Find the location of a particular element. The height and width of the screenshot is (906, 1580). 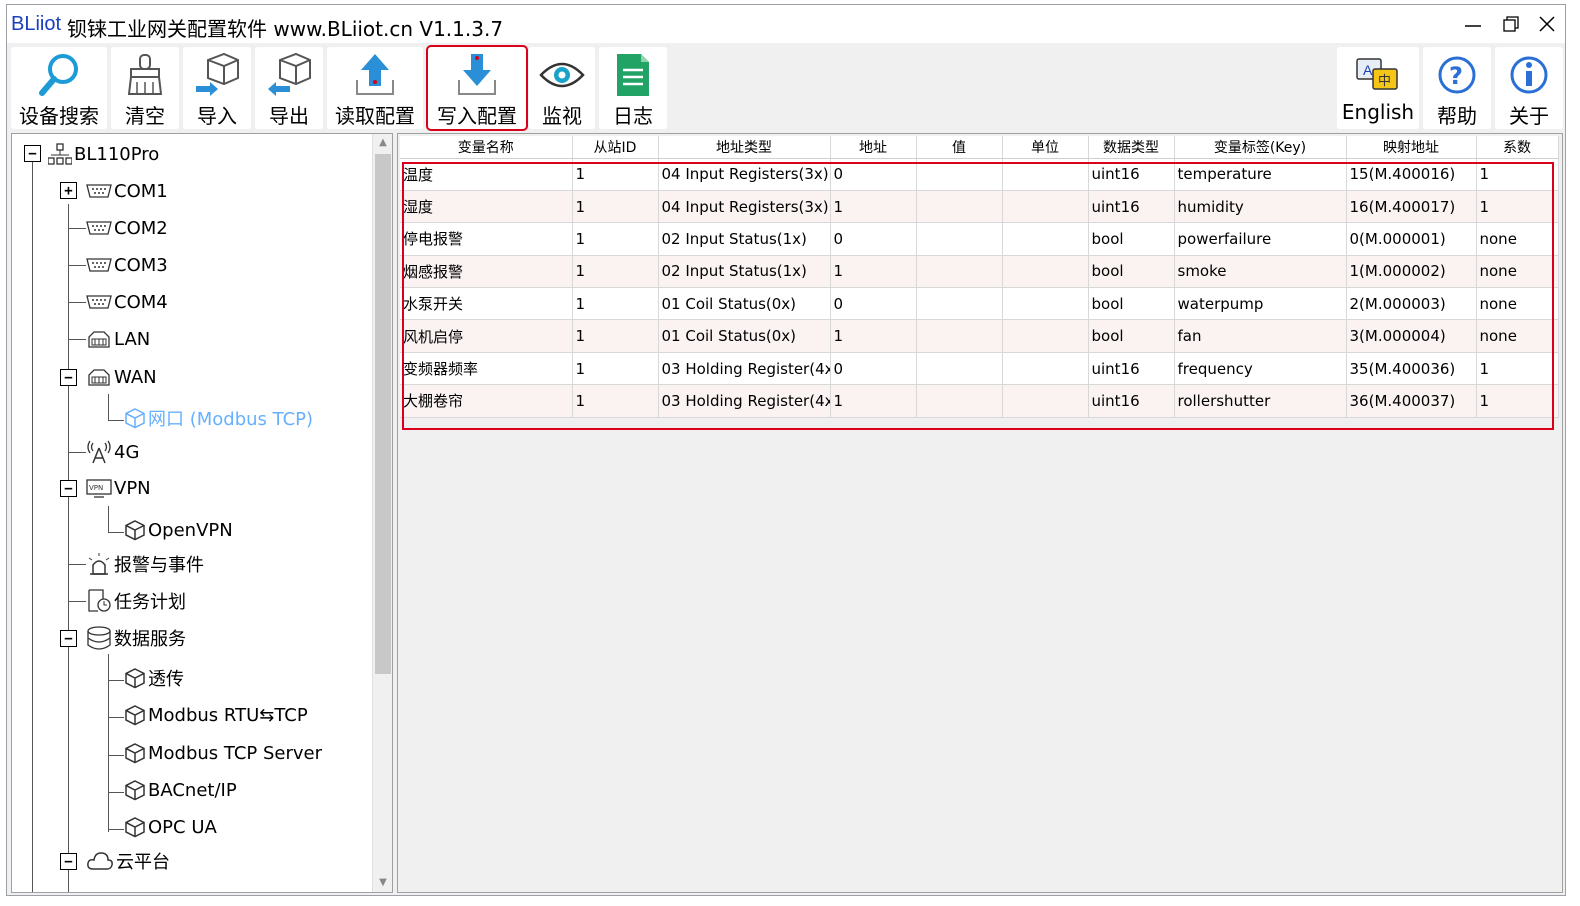

tree-scrollbar: ▲ ▼ is located at coordinates (382, 513).